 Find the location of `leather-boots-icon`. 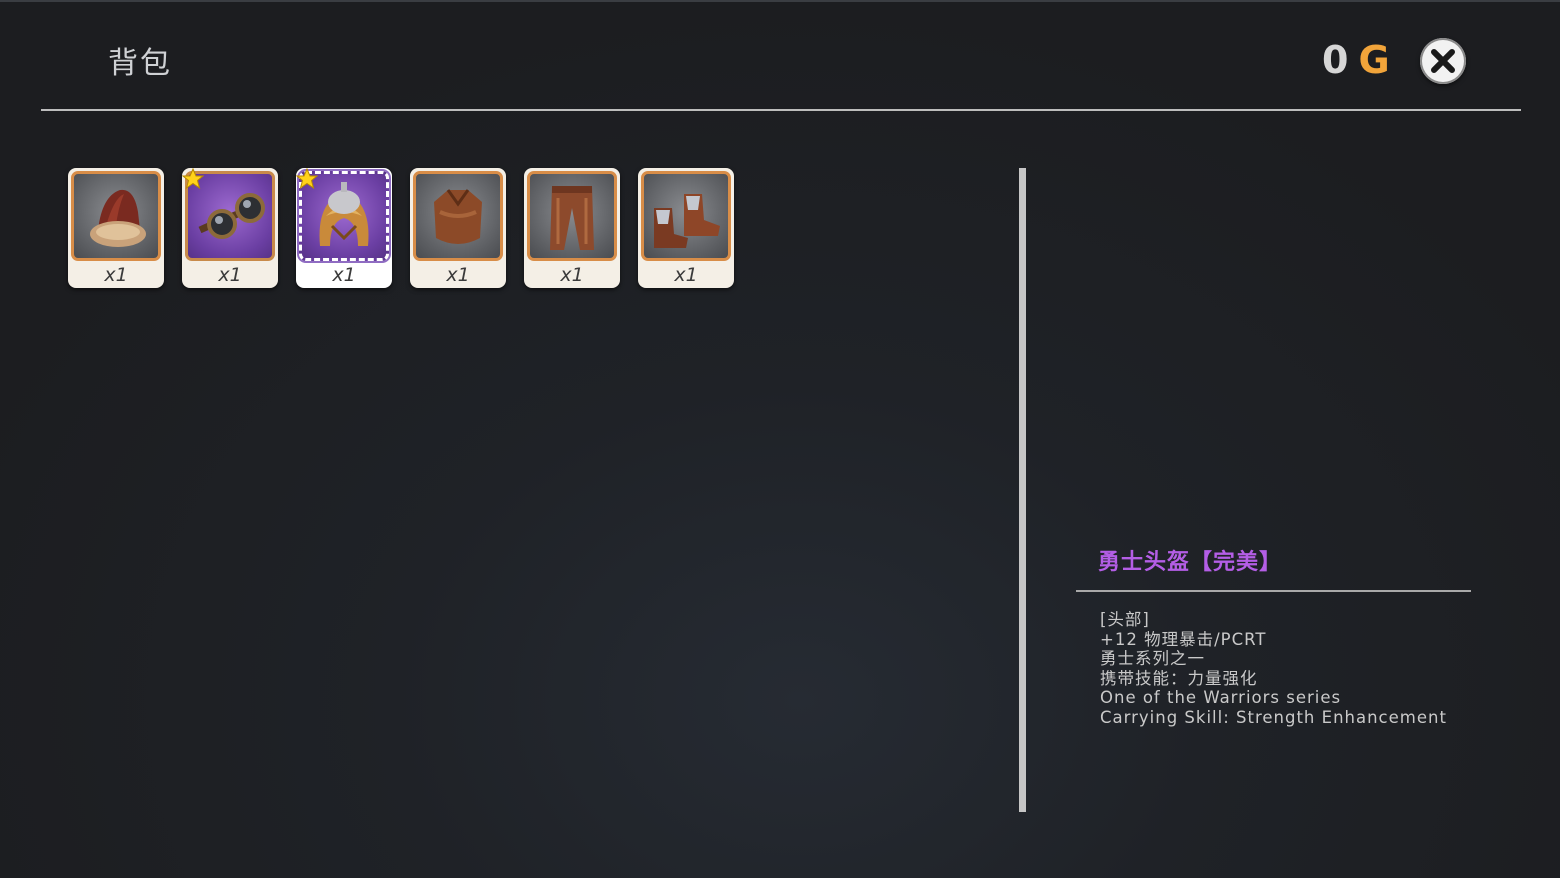

leather-boots-icon is located at coordinates (687, 221).